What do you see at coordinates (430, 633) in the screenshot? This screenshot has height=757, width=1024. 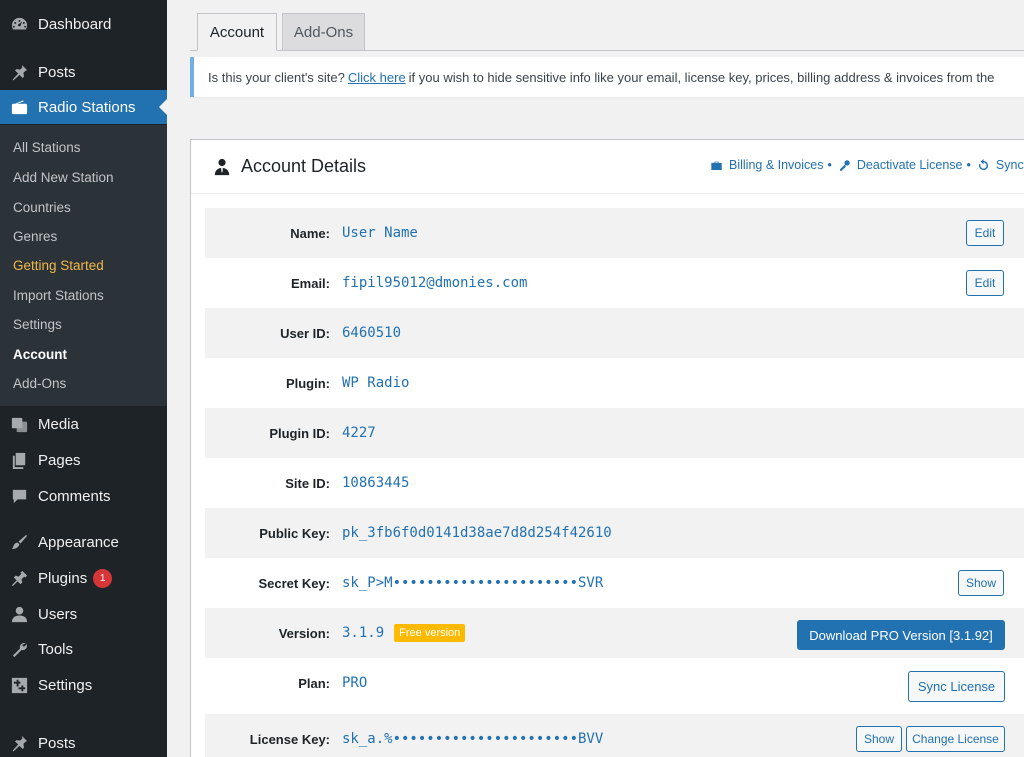 I see `free-version-badge: Free version` at bounding box center [430, 633].